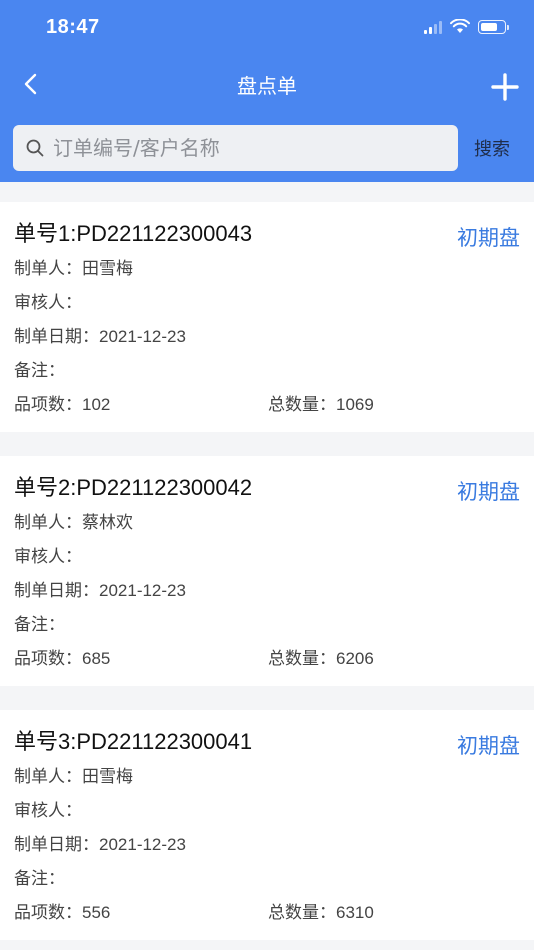 Image resolution: width=534 pixels, height=950 pixels. Describe the element at coordinates (133, 233) in the screenshot. I see `order-number: 单号1:PD221122300043` at that location.